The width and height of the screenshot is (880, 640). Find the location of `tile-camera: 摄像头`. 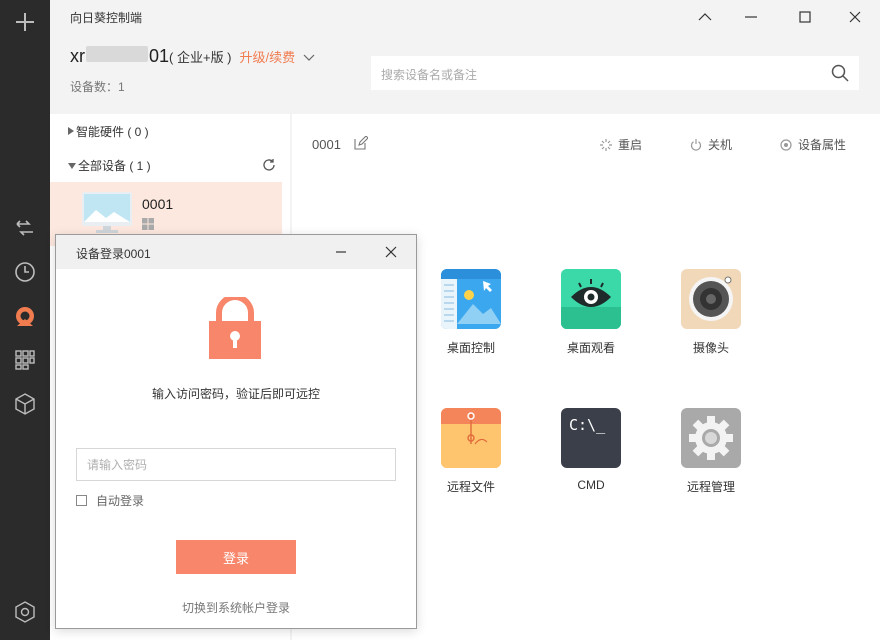

tile-camera: 摄像头 is located at coordinates (711, 312).